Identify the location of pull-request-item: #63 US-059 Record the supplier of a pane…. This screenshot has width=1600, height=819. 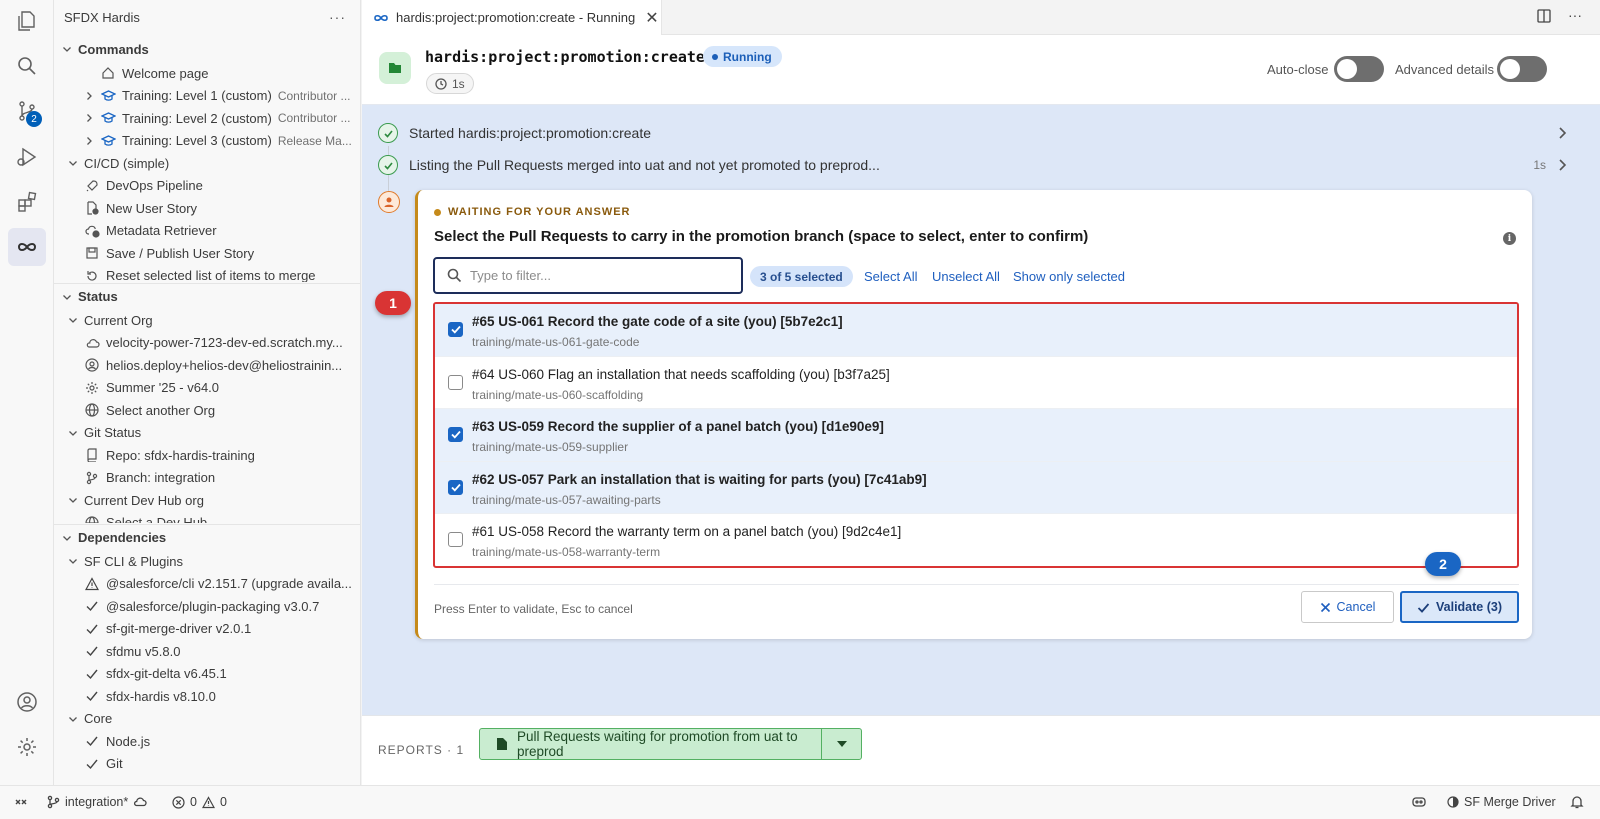
(976, 435).